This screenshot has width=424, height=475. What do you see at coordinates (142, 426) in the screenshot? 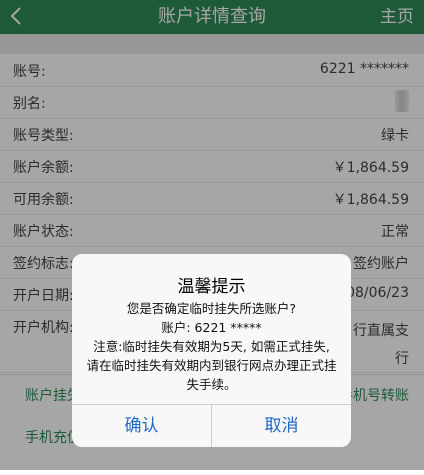
I see `confirm-button: 确认` at bounding box center [142, 426].